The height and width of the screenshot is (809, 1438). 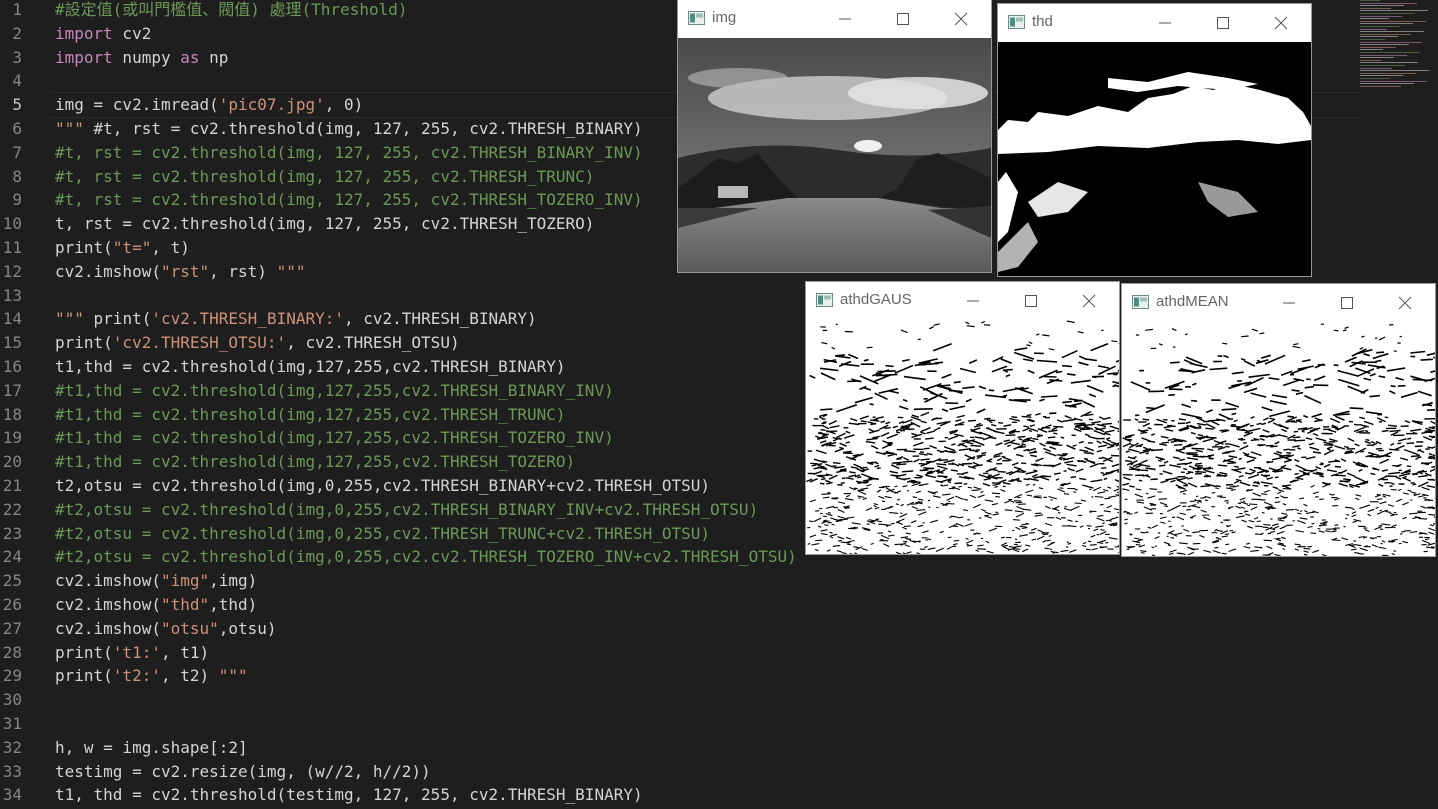 What do you see at coordinates (12, 652) in the screenshot?
I see `line-number: 28` at bounding box center [12, 652].